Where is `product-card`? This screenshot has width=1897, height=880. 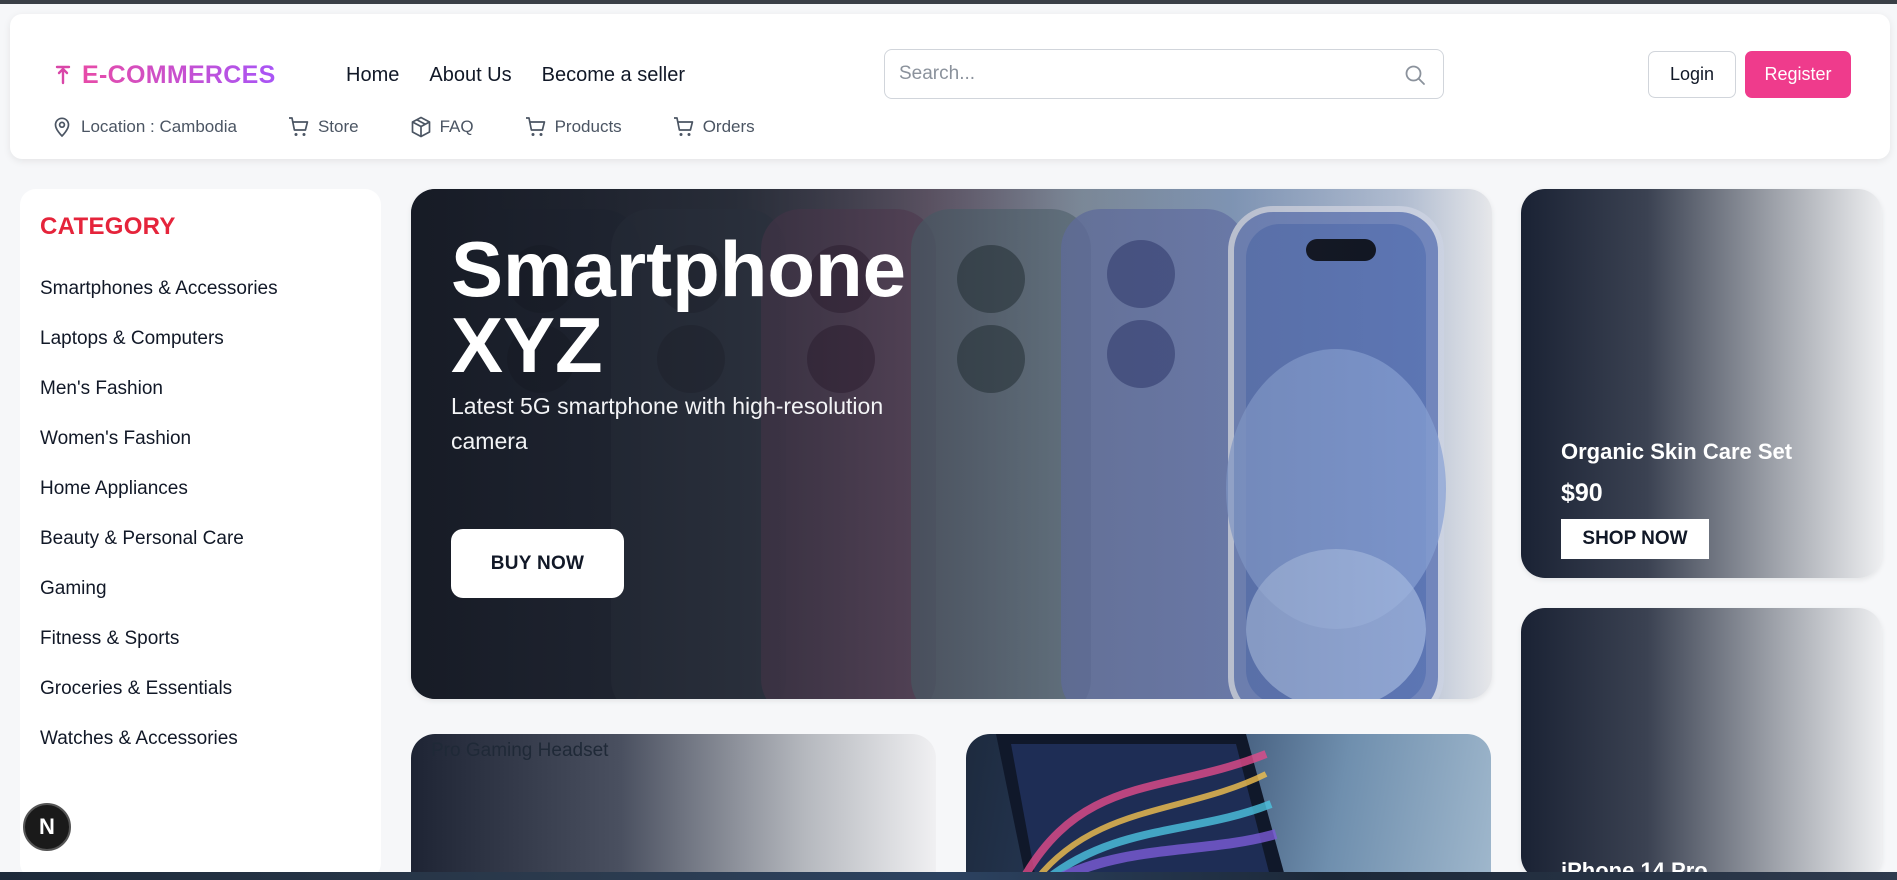
product-card is located at coordinates (1228, 807).